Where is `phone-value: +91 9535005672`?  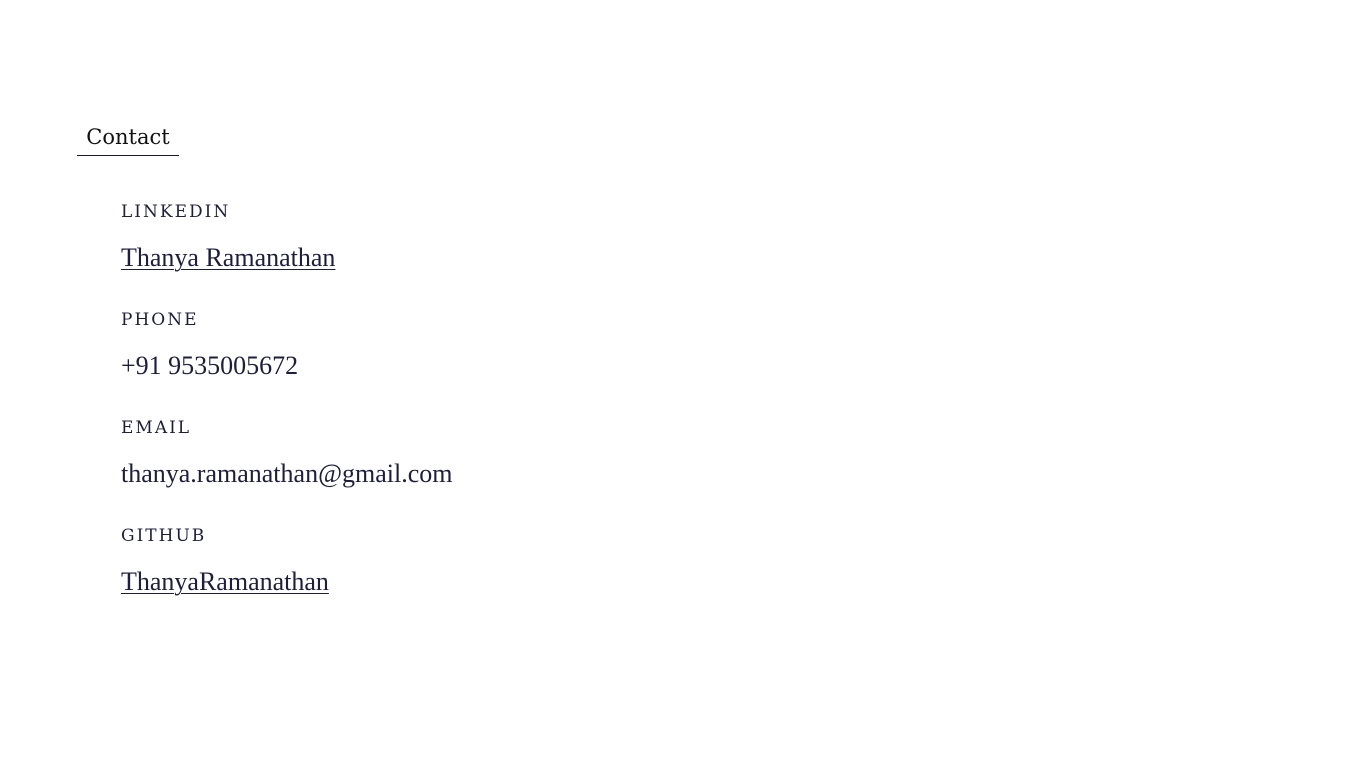
phone-value: +91 9535005672 is located at coordinates (210, 365).